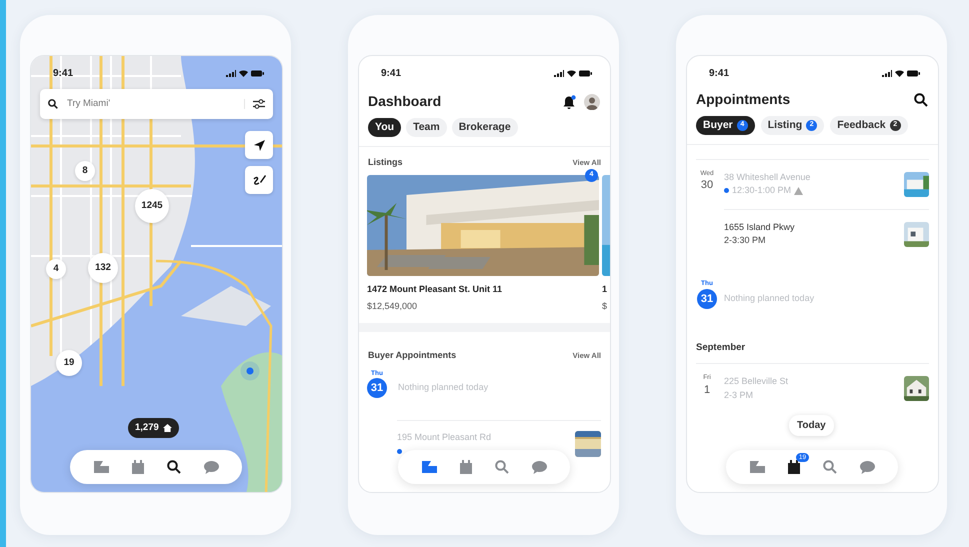  Describe the element at coordinates (435, 289) in the screenshot. I see `listing-title: 1472 Mount Pleasant St. Unit 11` at that location.